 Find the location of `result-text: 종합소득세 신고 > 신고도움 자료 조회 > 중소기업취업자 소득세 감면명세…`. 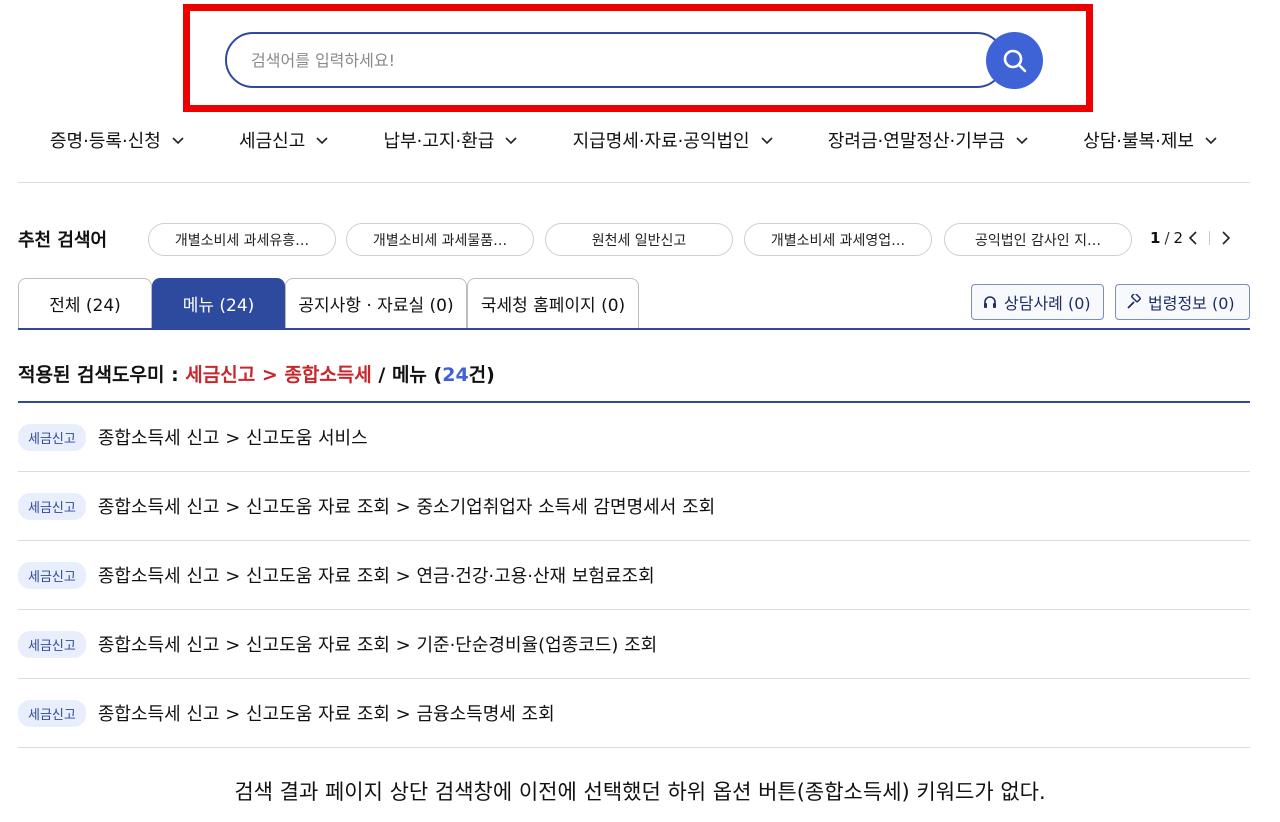

result-text: 종합소득세 신고 > 신고도움 자료 조회 > 중소기업취업자 소득세 감면명세… is located at coordinates (406, 507).